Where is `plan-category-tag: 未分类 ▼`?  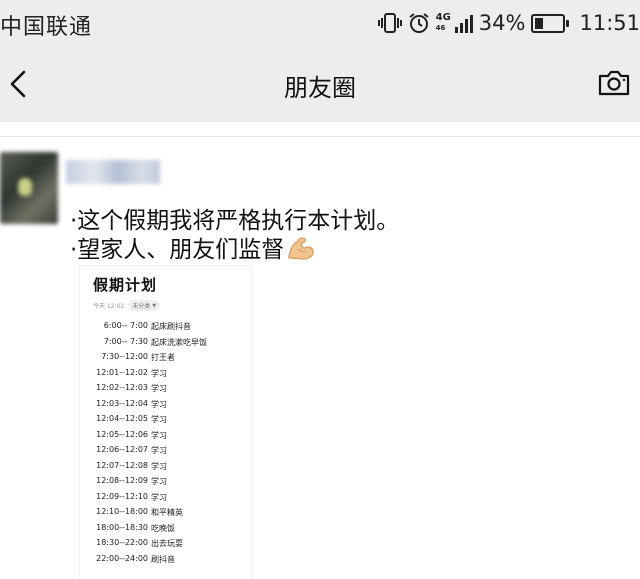
plan-category-tag: 未分类 ▼ is located at coordinates (144, 305).